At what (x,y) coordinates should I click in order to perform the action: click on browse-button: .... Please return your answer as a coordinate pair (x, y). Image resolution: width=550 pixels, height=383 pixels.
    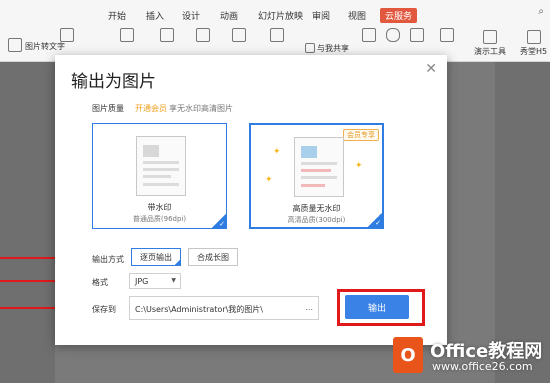
    Looking at the image, I should click on (309, 307).